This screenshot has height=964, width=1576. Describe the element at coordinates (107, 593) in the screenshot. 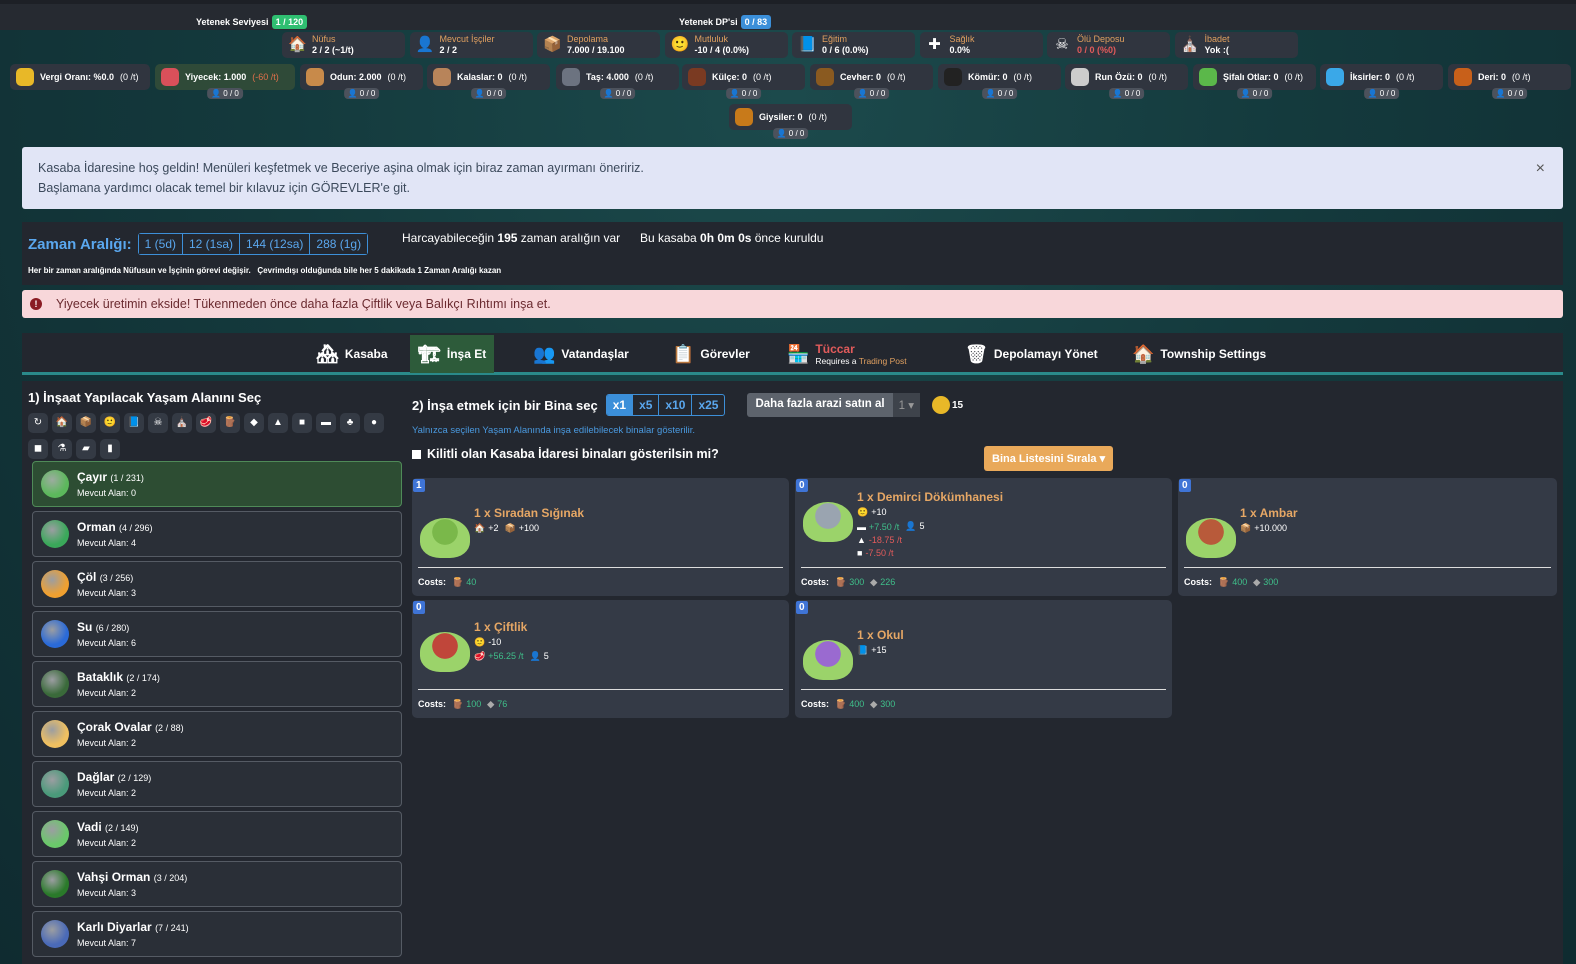

I see `habitat-available: Mevcut Alan: 3` at that location.